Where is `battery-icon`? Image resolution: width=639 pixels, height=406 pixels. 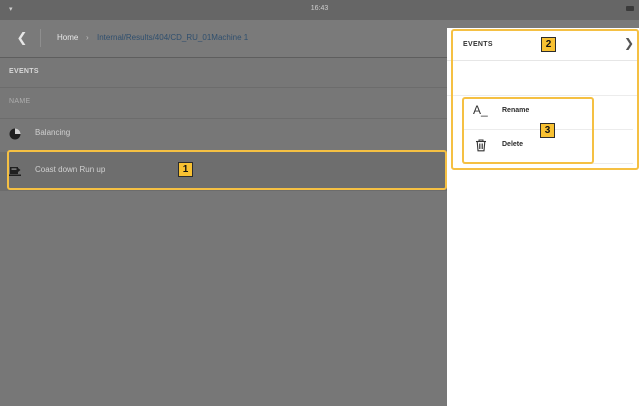
battery-icon is located at coordinates (630, 8).